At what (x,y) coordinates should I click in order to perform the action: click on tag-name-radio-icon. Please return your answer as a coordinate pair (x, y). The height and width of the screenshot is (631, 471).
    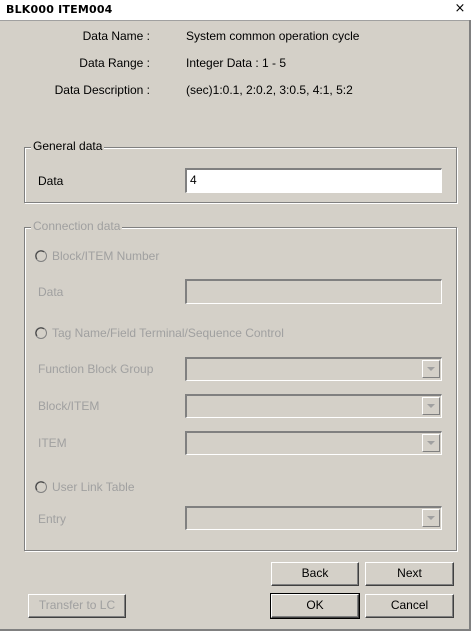
    Looking at the image, I should click on (41, 333).